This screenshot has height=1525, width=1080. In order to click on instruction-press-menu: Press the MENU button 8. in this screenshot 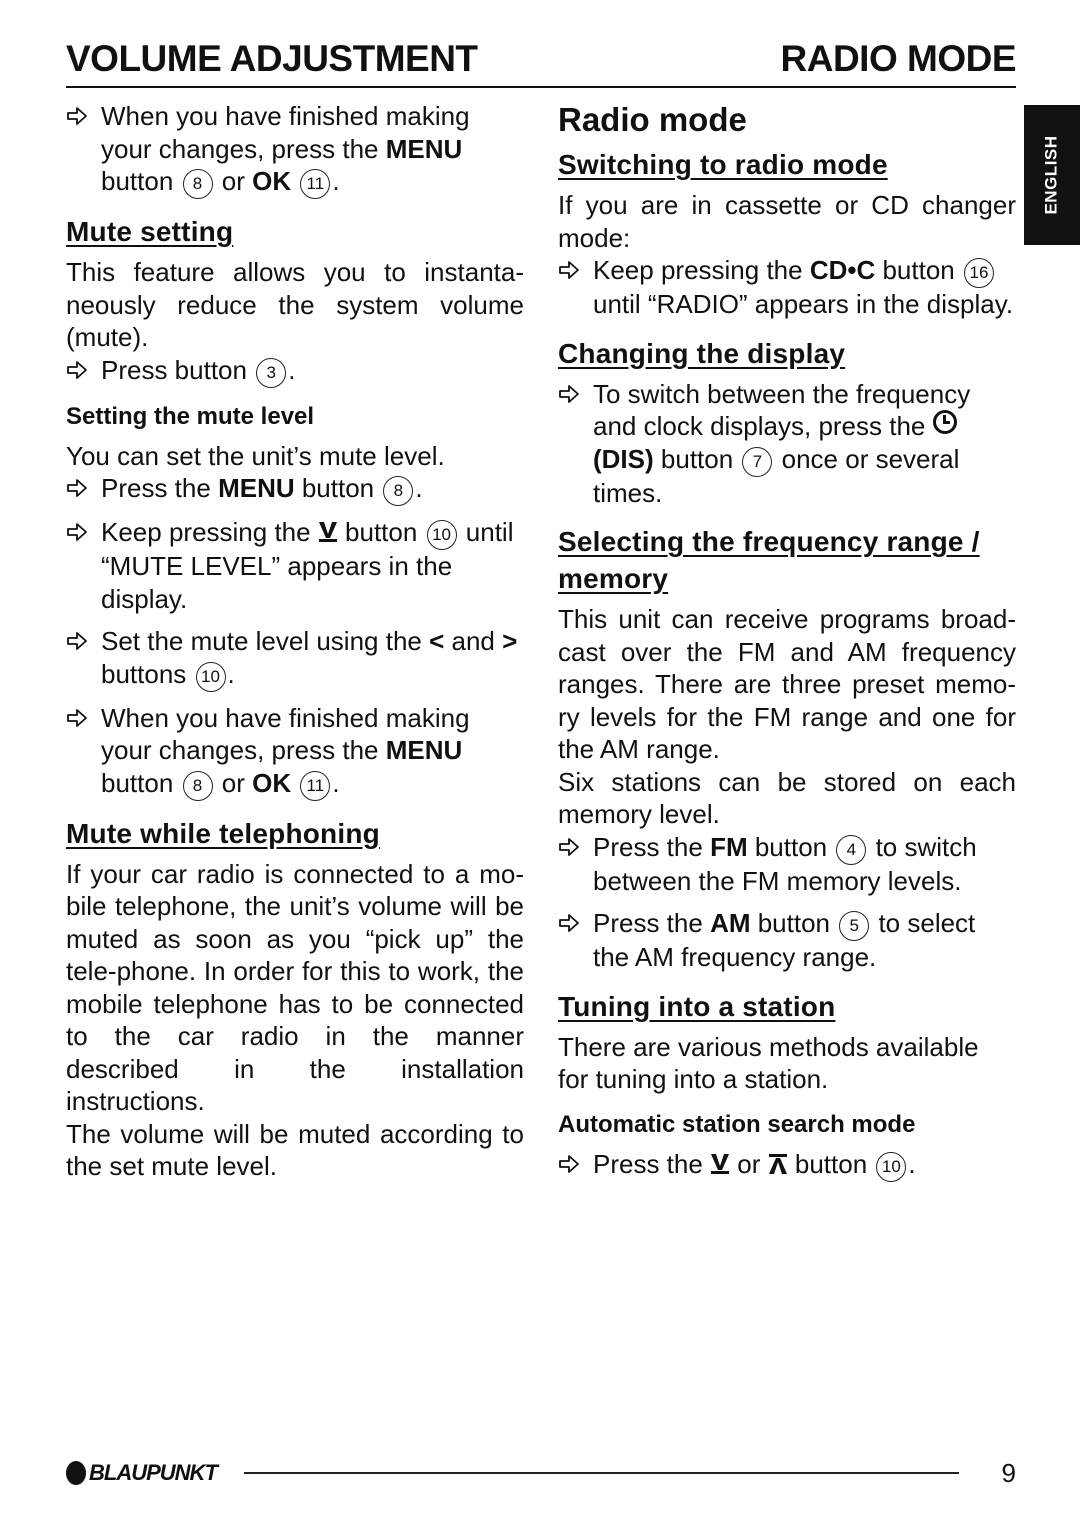, I will do `click(295, 489)`.